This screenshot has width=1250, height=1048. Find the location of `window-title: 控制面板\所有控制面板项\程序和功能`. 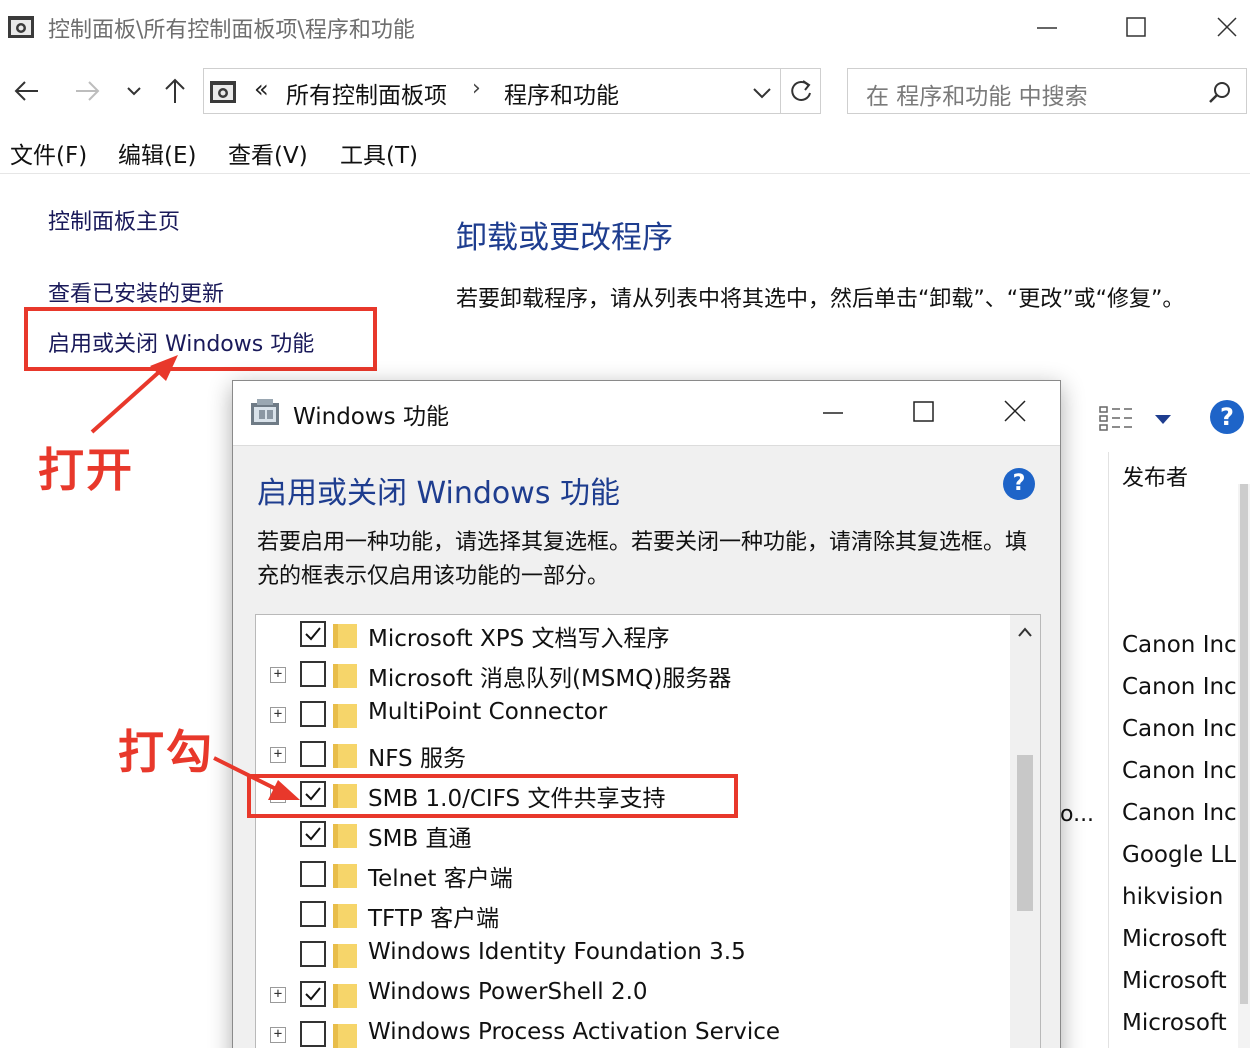

window-title: 控制面板\所有控制面板项\程序和功能 is located at coordinates (231, 30).